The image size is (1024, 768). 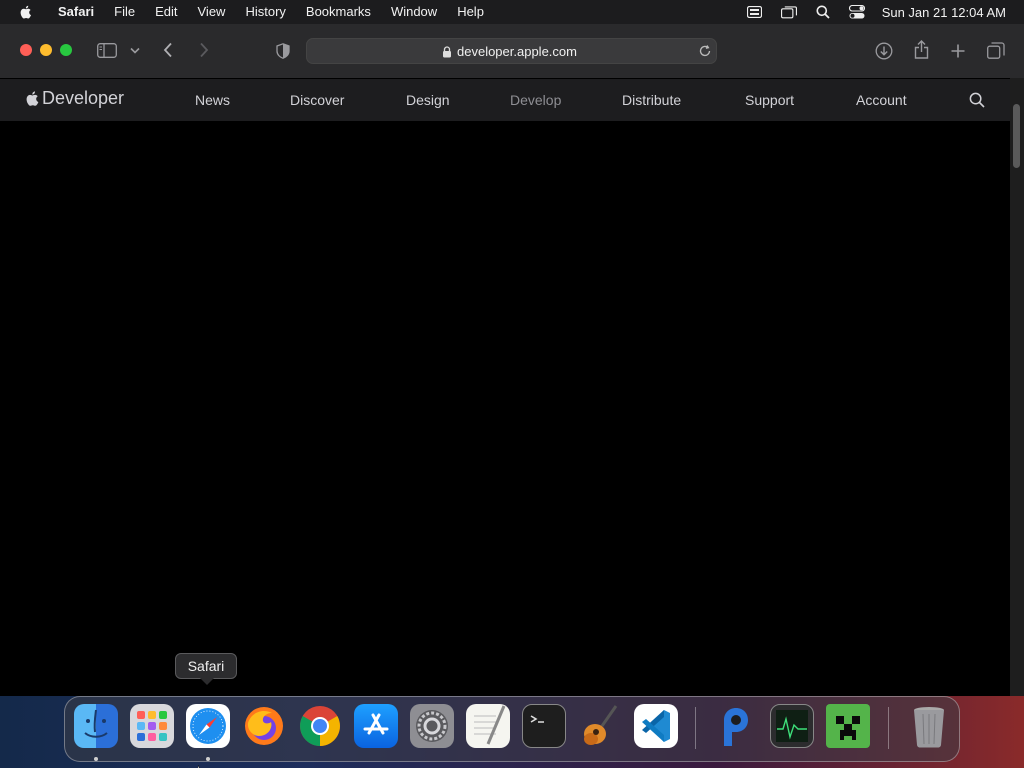 What do you see at coordinates (201, 764) in the screenshot?
I see `mouse-cursor-icon` at bounding box center [201, 764].